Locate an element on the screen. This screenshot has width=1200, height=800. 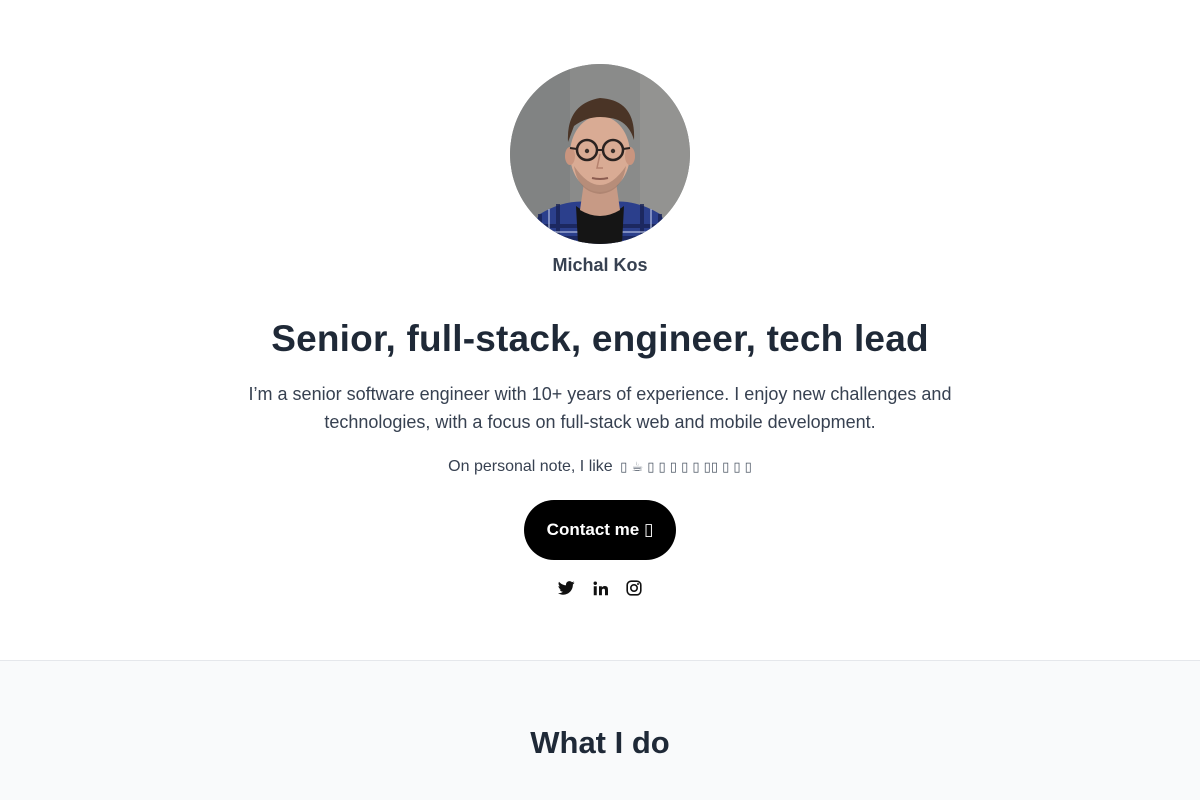
twitter-icon is located at coordinates (566, 588).